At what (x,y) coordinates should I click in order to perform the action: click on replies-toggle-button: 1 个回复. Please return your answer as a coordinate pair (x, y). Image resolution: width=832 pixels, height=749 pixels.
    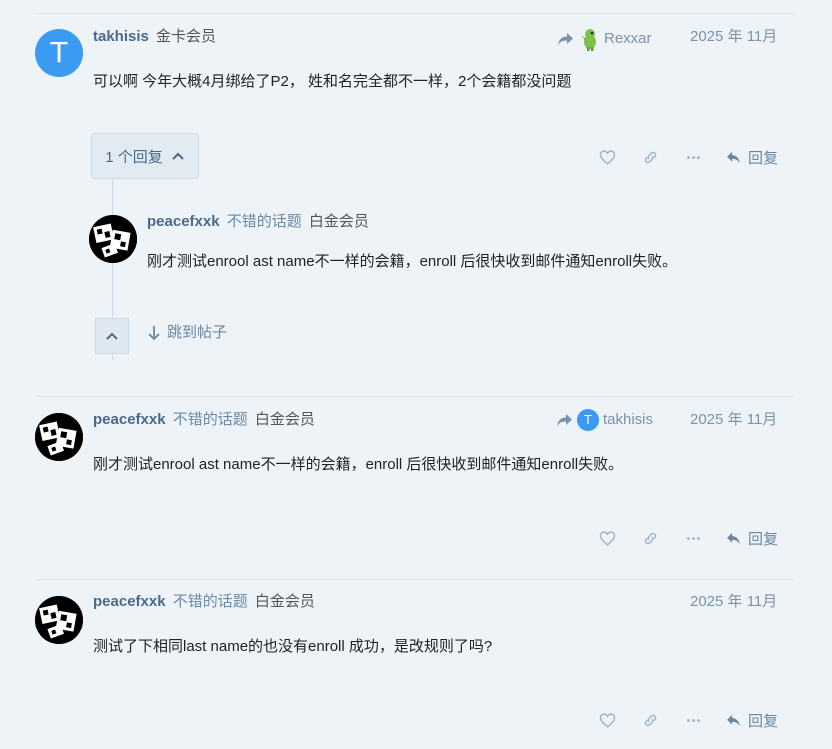
    Looking at the image, I should click on (145, 156).